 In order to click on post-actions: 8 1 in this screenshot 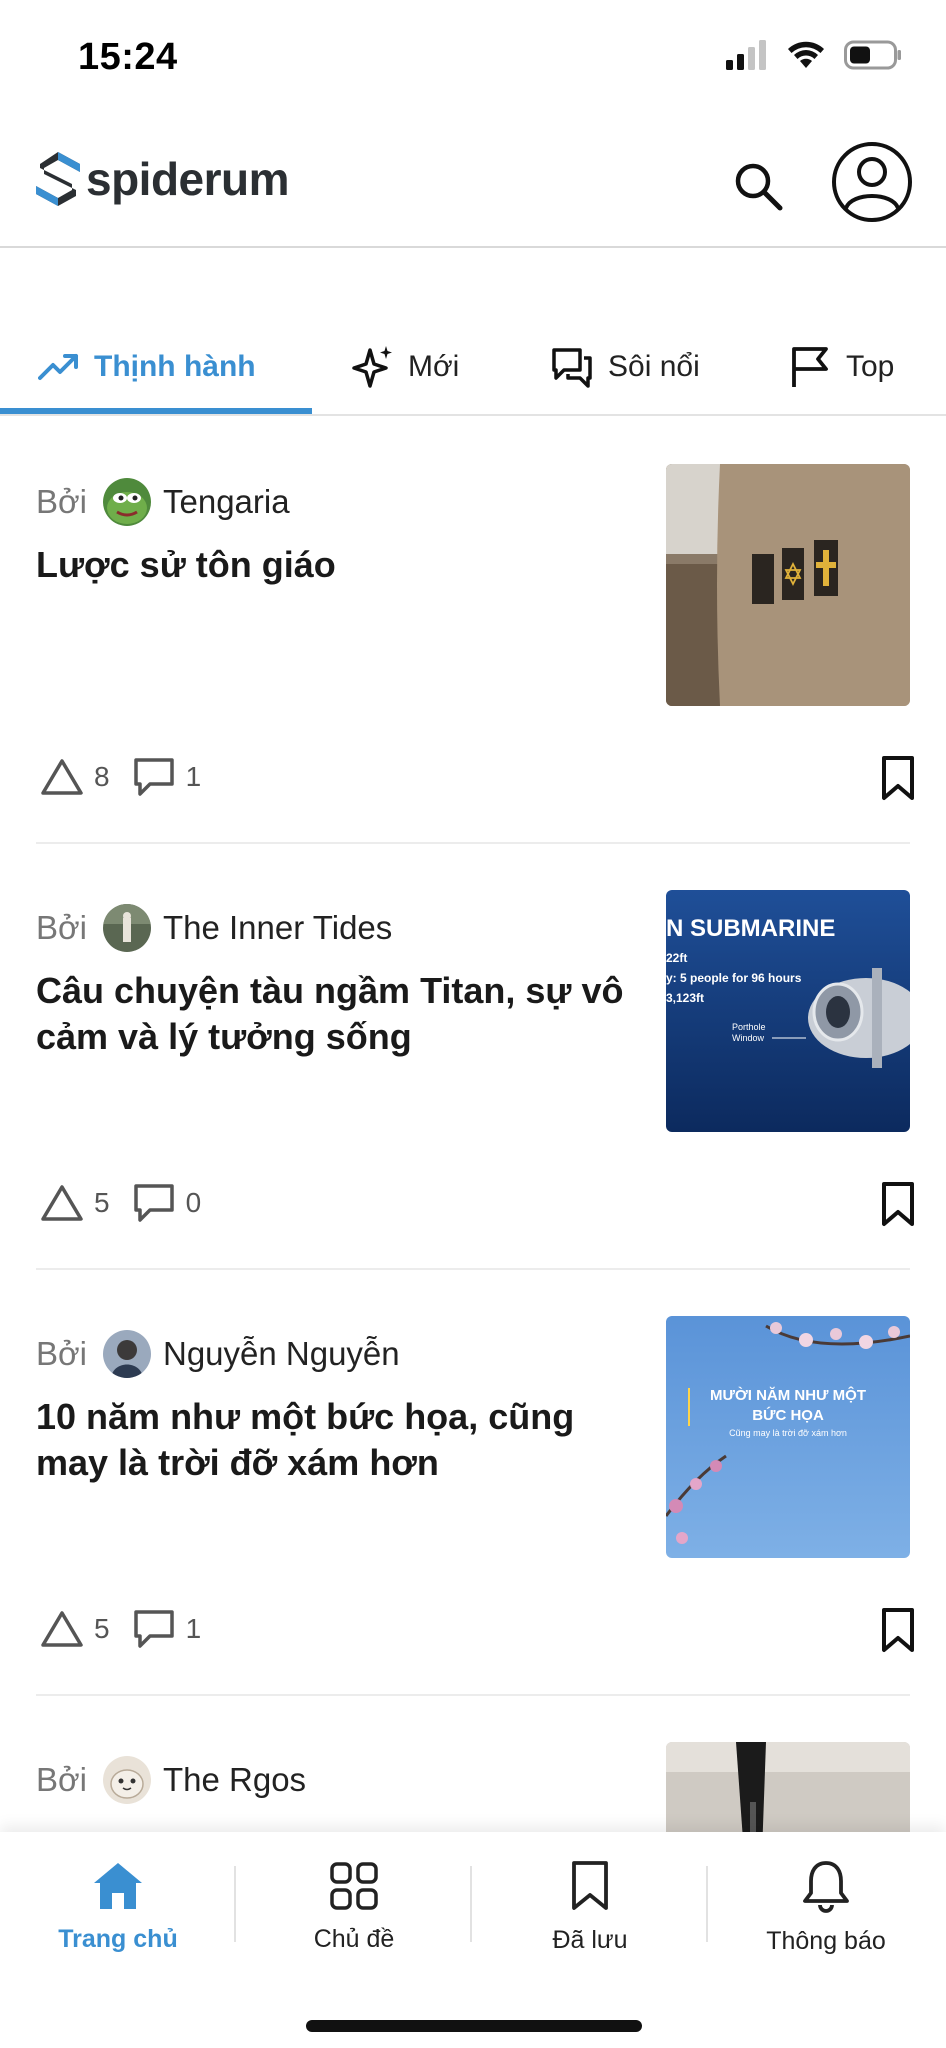, I will do `click(131, 777)`.